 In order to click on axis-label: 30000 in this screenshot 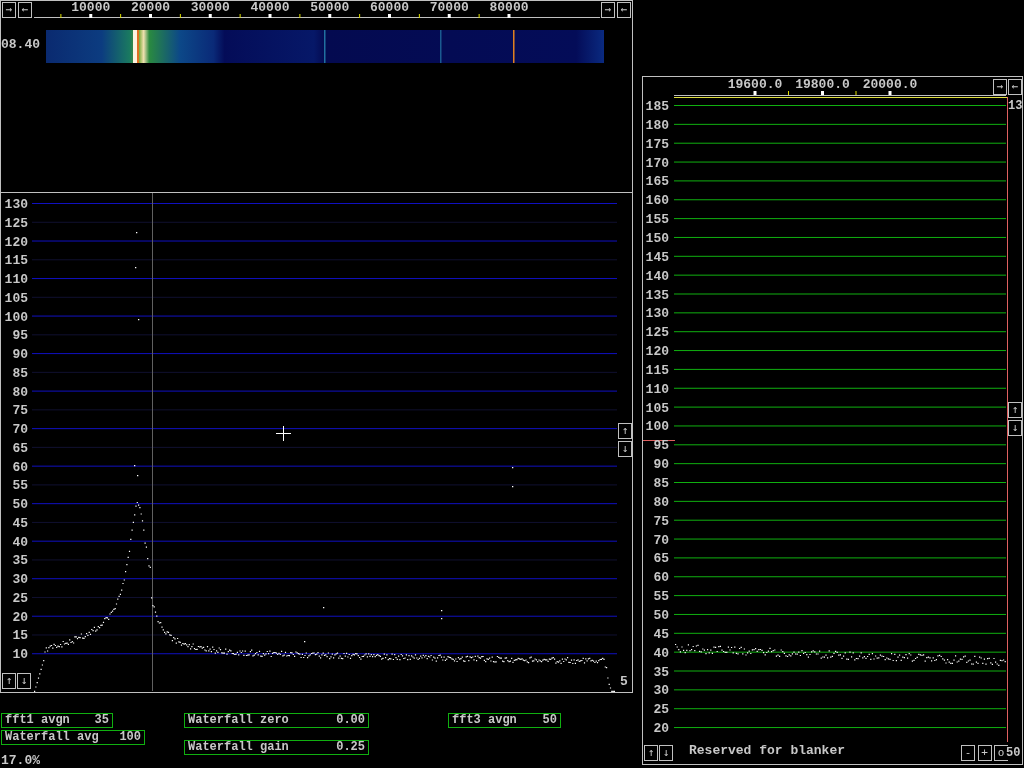, I will do `click(210, 7)`.